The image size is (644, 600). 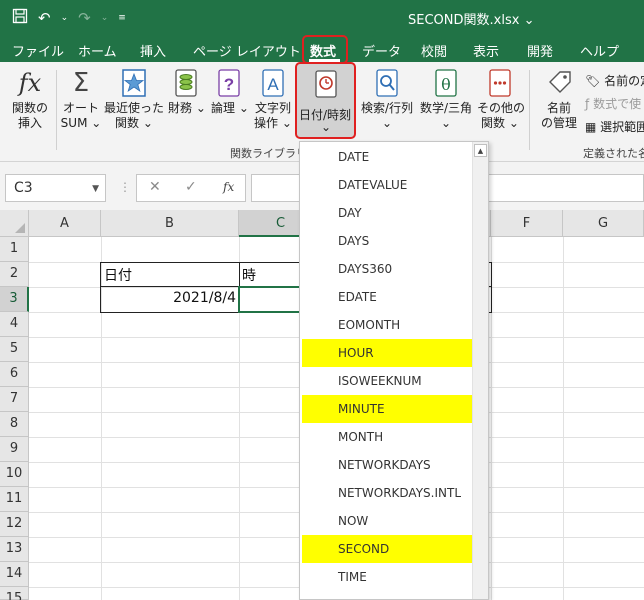 What do you see at coordinates (125, 187) in the screenshot?
I see `formula-bar-grip: ⋮` at bounding box center [125, 187].